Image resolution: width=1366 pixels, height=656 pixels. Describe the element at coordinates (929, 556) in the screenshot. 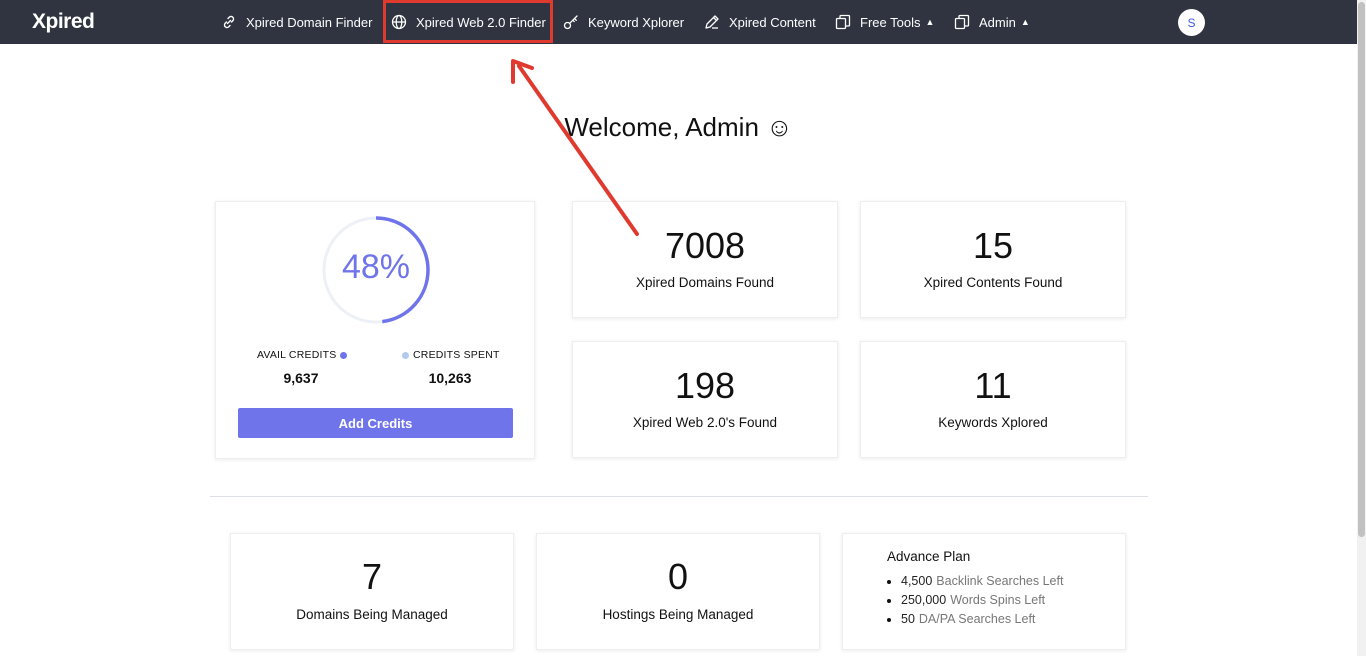

I see `plan-title: Advance Plan` at that location.